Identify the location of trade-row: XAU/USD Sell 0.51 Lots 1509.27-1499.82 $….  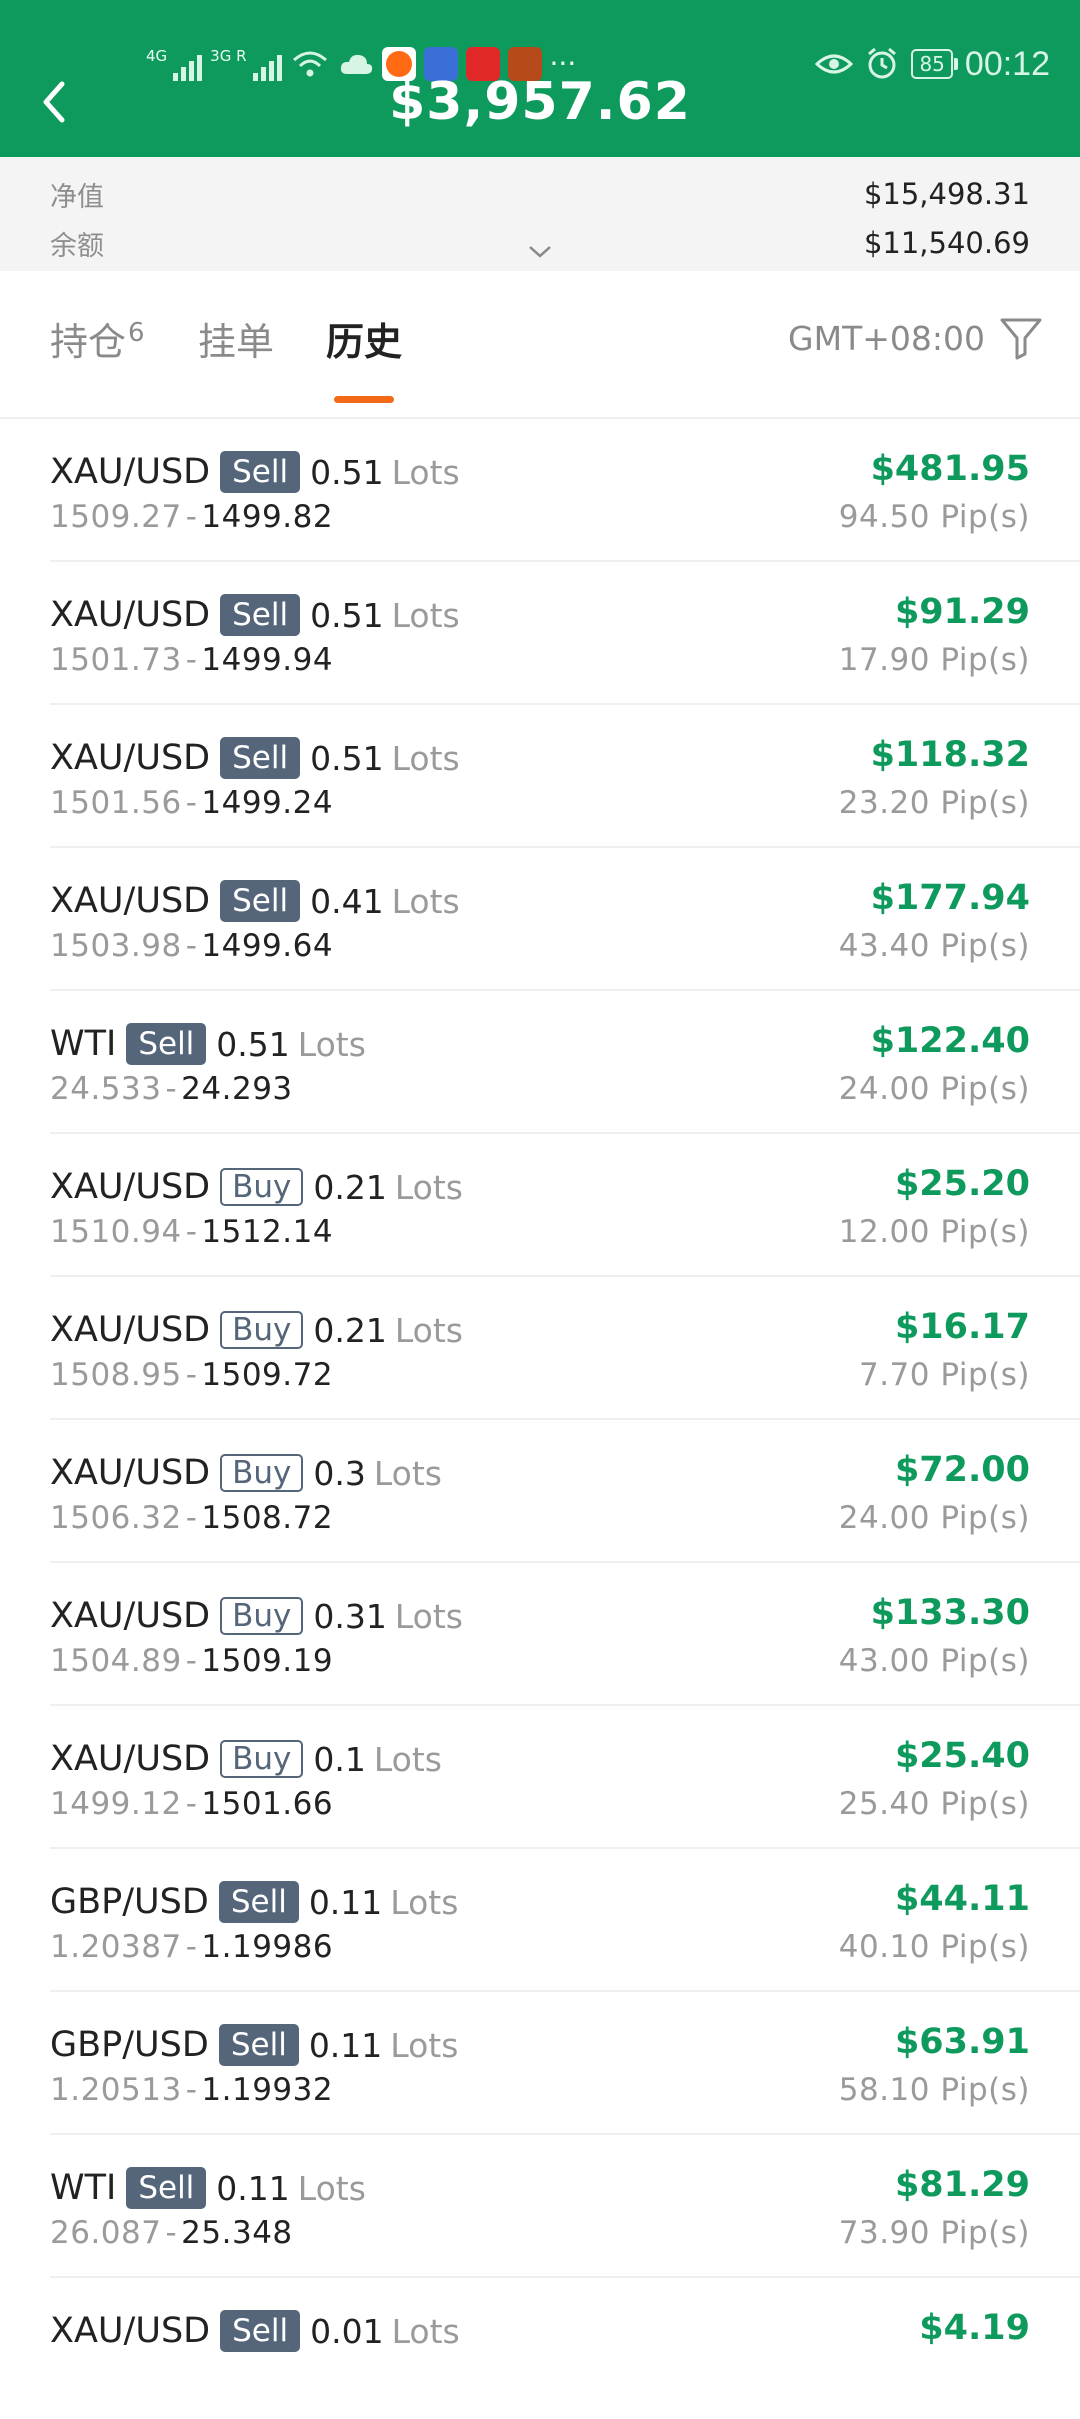
(565, 490).